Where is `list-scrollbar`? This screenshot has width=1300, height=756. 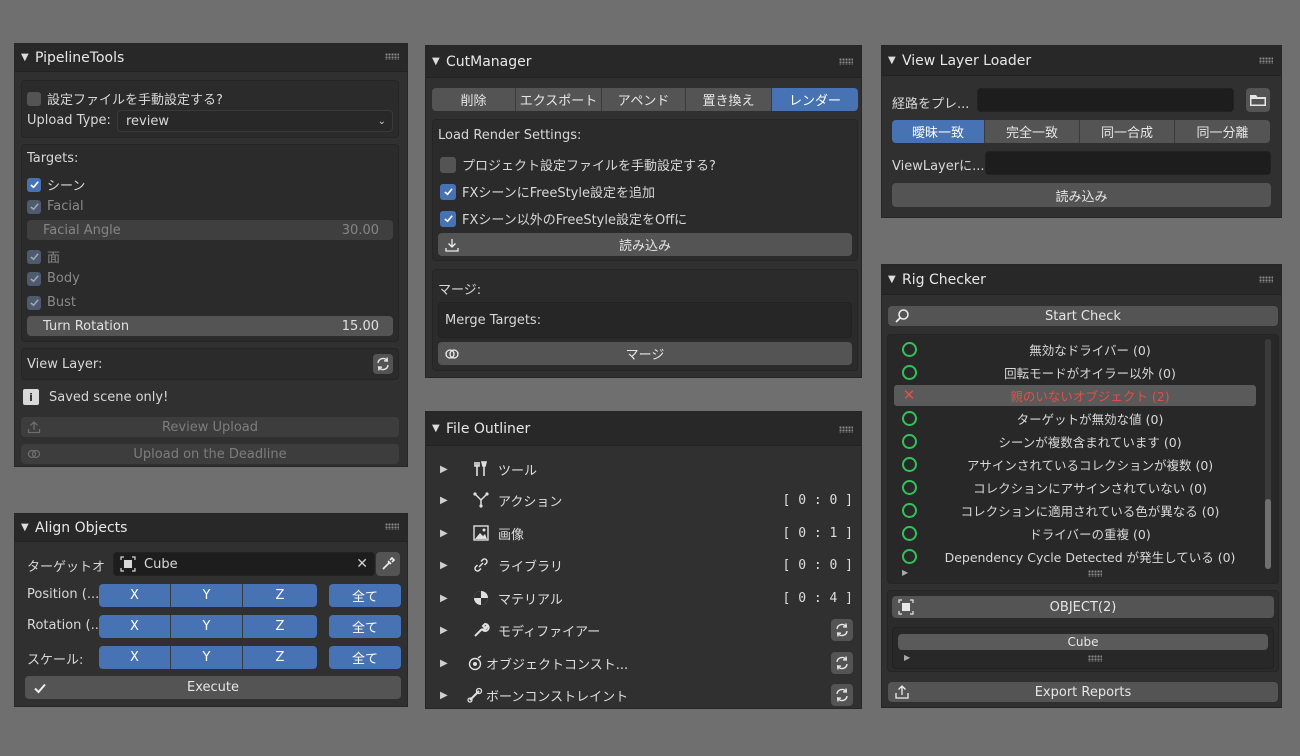 list-scrollbar is located at coordinates (1268, 454).